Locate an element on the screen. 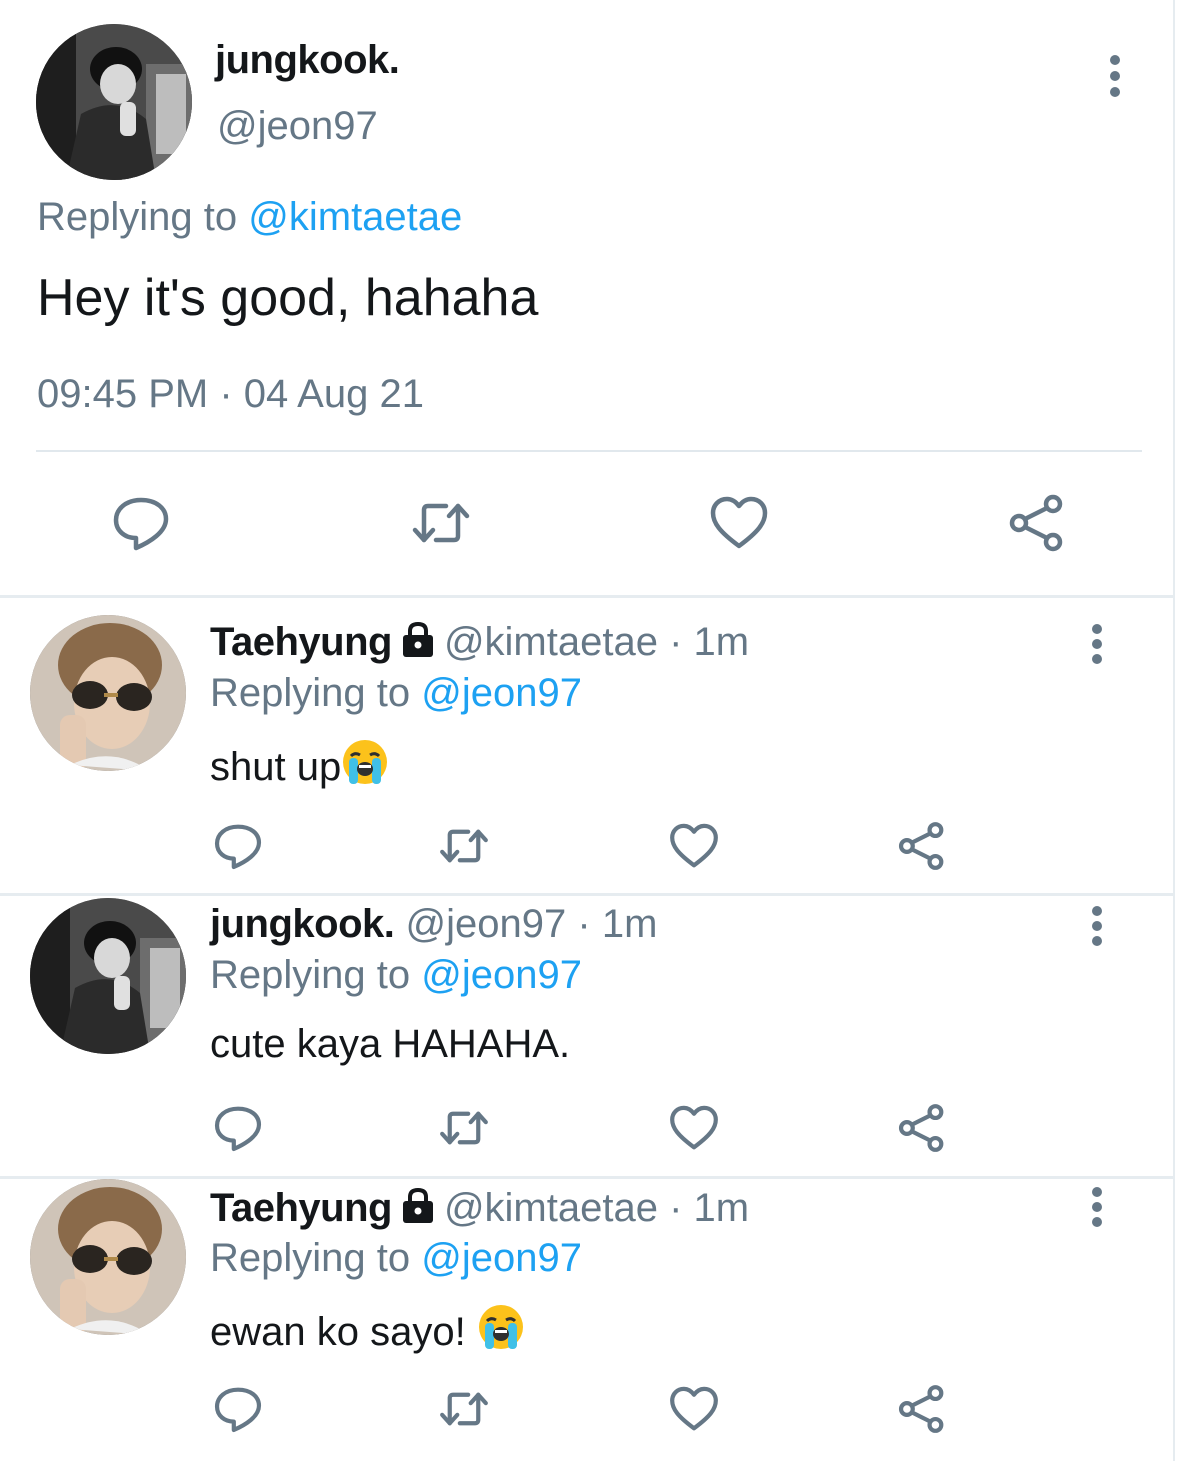 The width and height of the screenshot is (1179, 1461). tweet-timestamp: 09:45 PM · 04 Aug 21 is located at coordinates (230, 394).